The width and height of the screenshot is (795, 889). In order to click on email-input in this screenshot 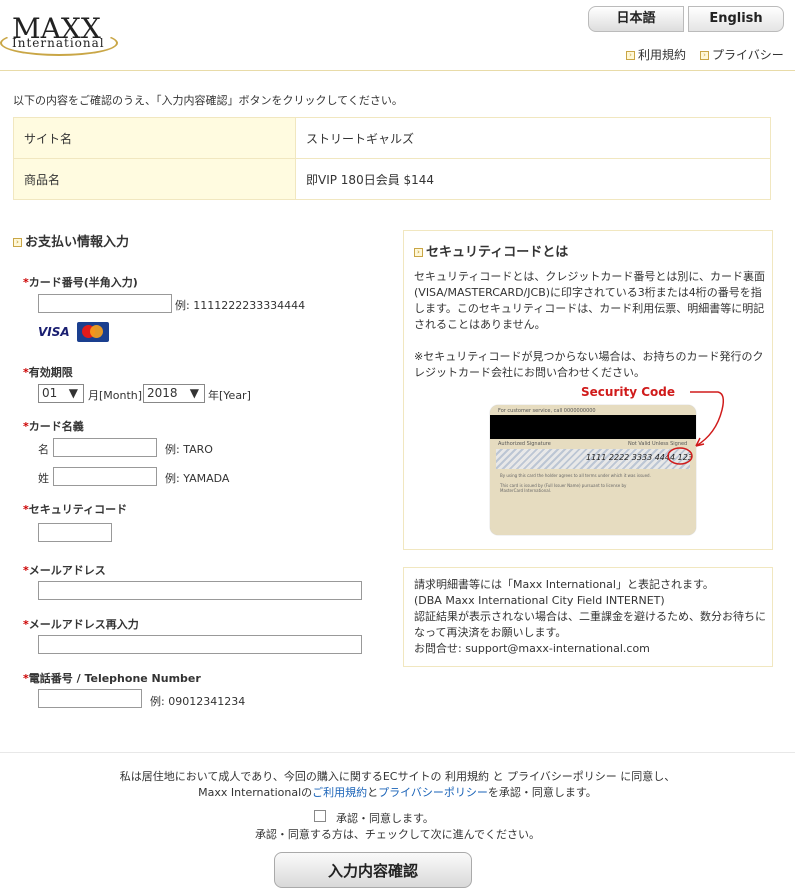, I will do `click(200, 590)`.